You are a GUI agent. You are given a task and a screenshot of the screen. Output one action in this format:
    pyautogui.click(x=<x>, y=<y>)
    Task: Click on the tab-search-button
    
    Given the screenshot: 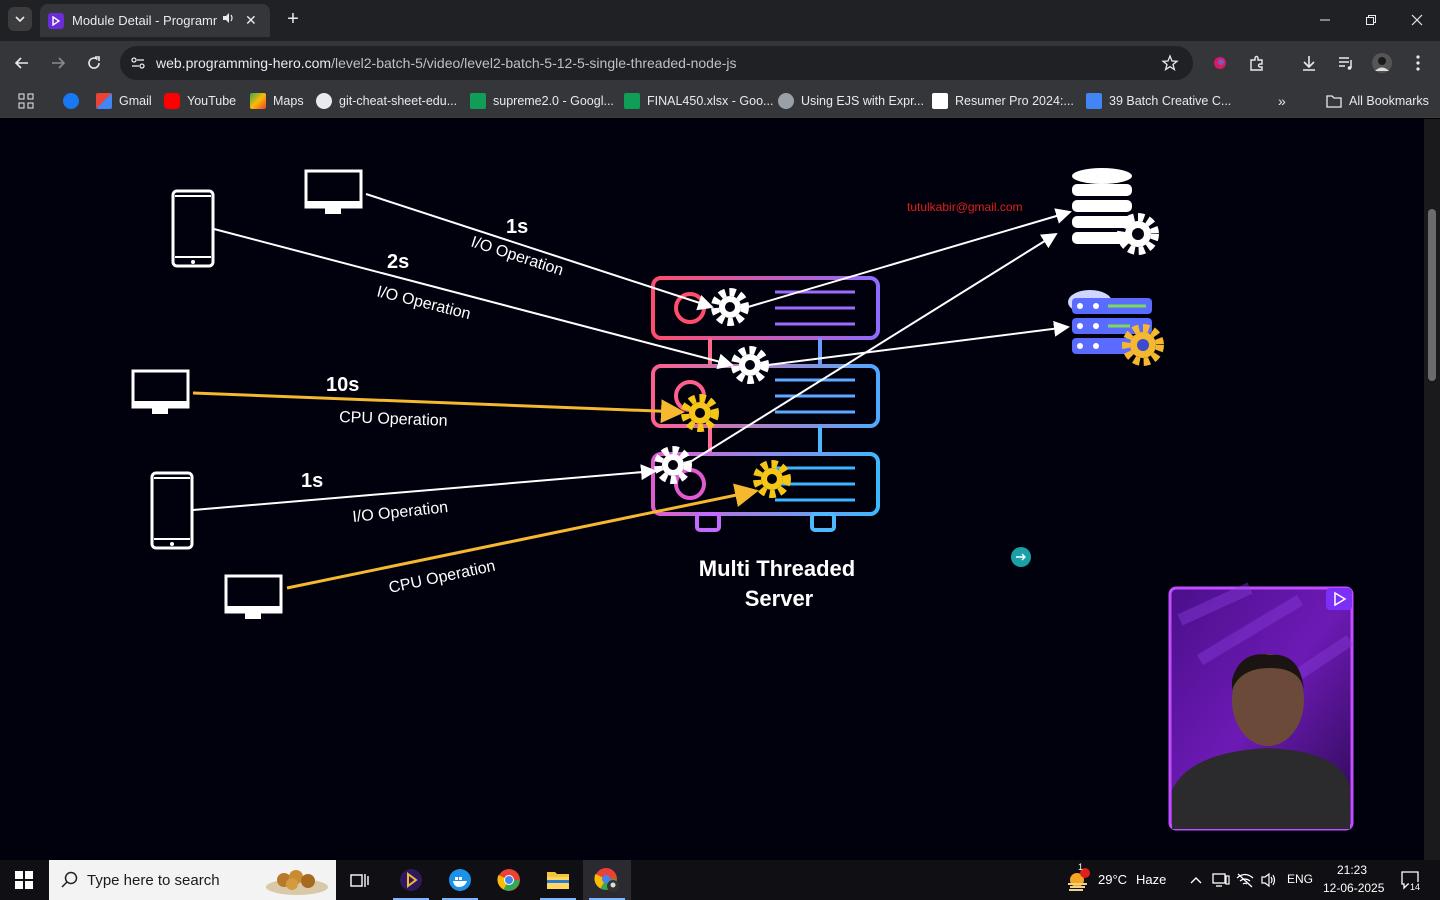 What is the action you would take?
    pyautogui.click(x=20, y=19)
    